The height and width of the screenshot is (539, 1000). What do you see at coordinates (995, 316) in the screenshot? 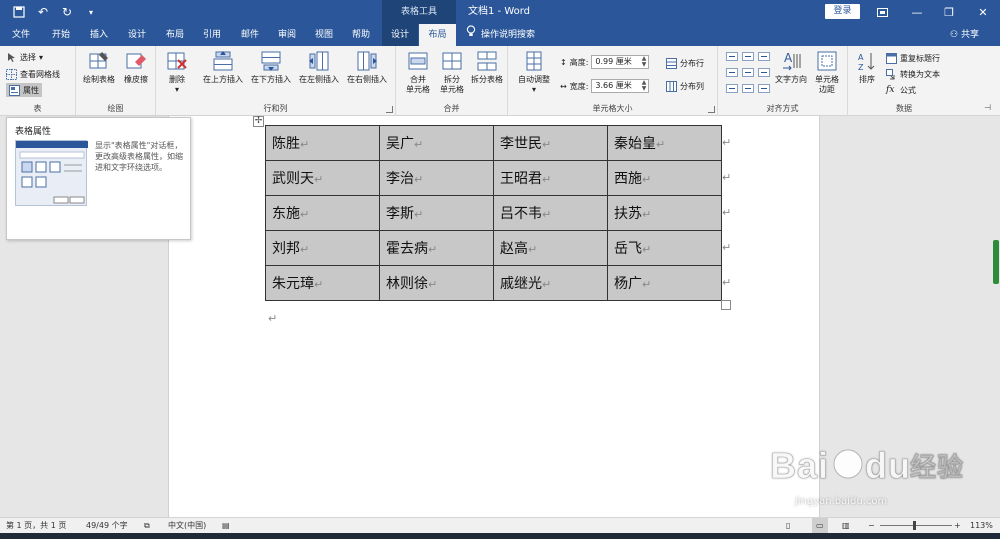
I see `vertical-scrollbar` at bounding box center [995, 316].